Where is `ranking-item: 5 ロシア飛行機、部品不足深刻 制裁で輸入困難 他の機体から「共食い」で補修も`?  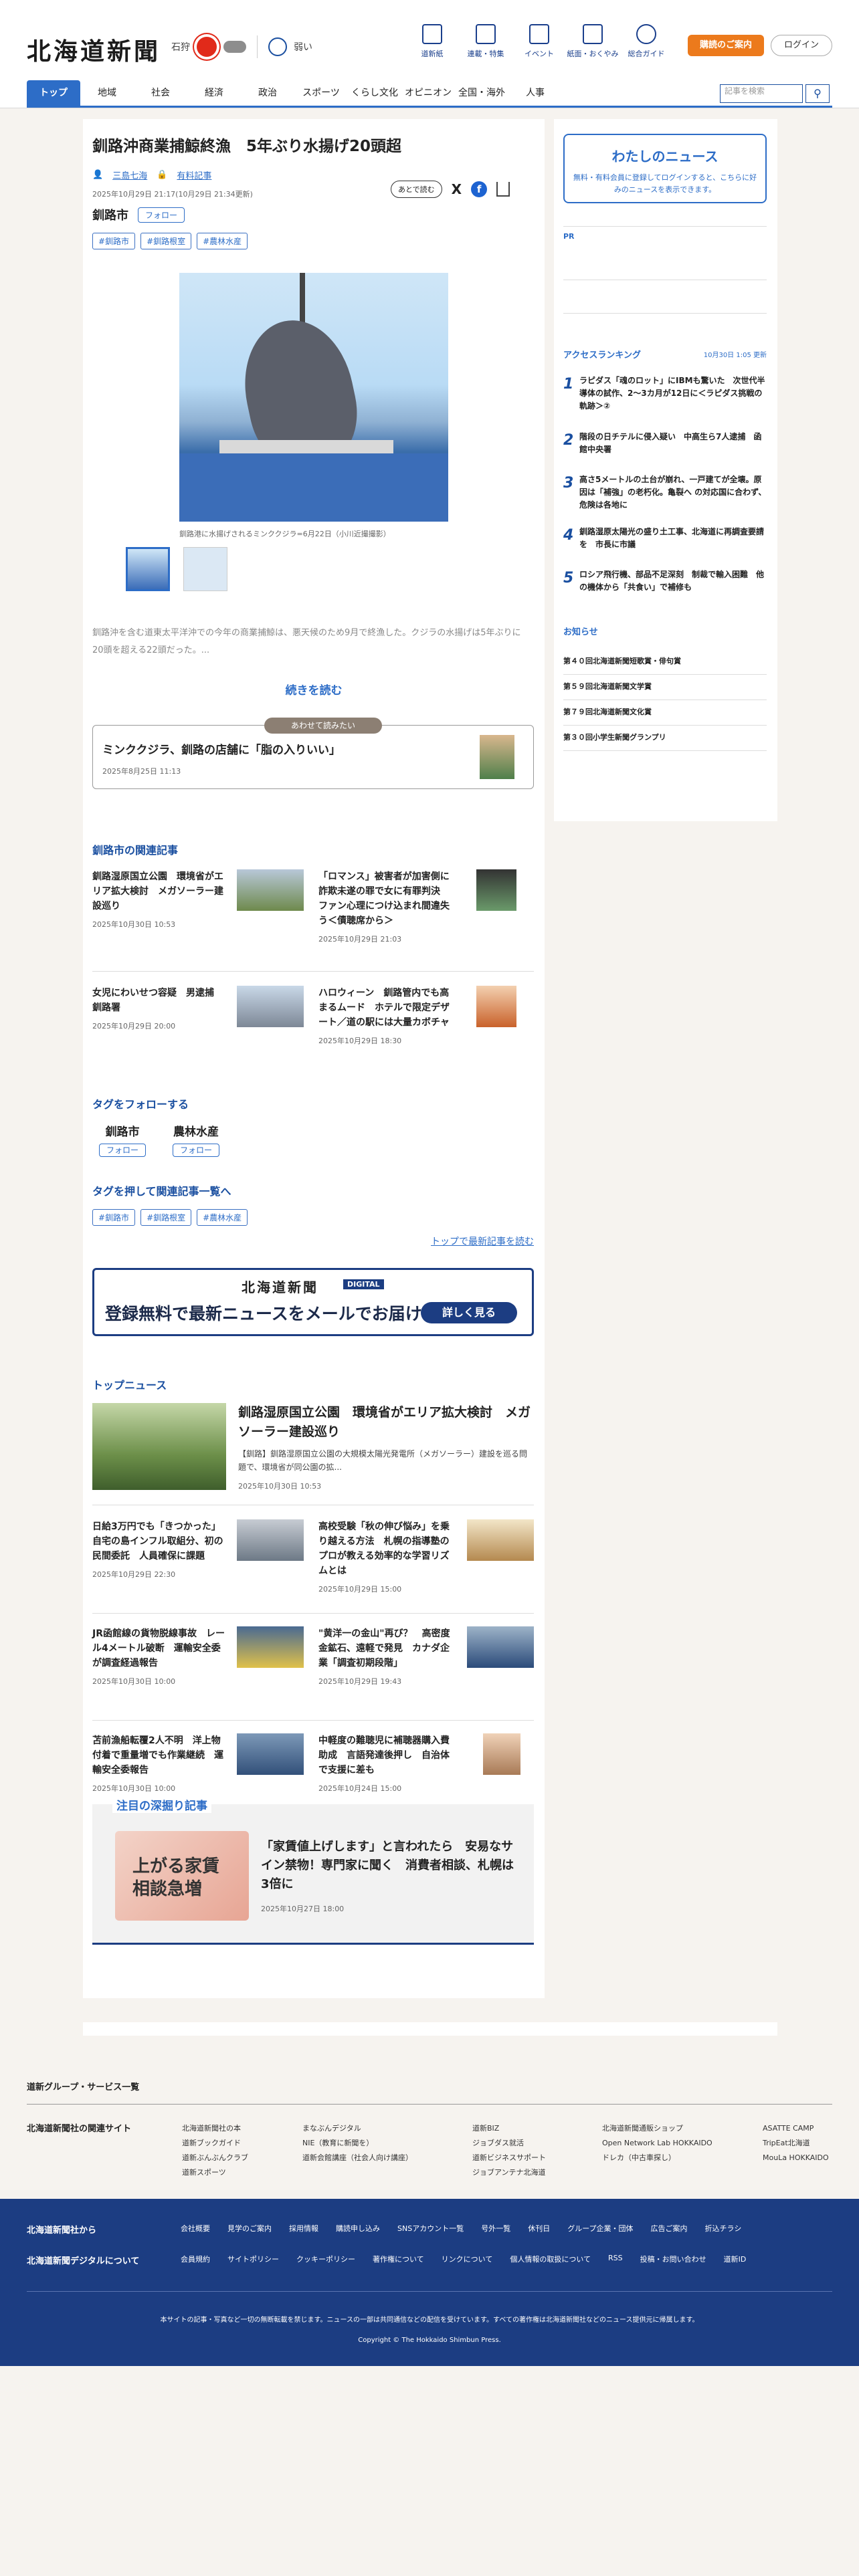
ranking-item: 5 ロシア飛行機、部品不足深刻 制裁で輸入困難 他の機体から「共食い」で補修も is located at coordinates (665, 581).